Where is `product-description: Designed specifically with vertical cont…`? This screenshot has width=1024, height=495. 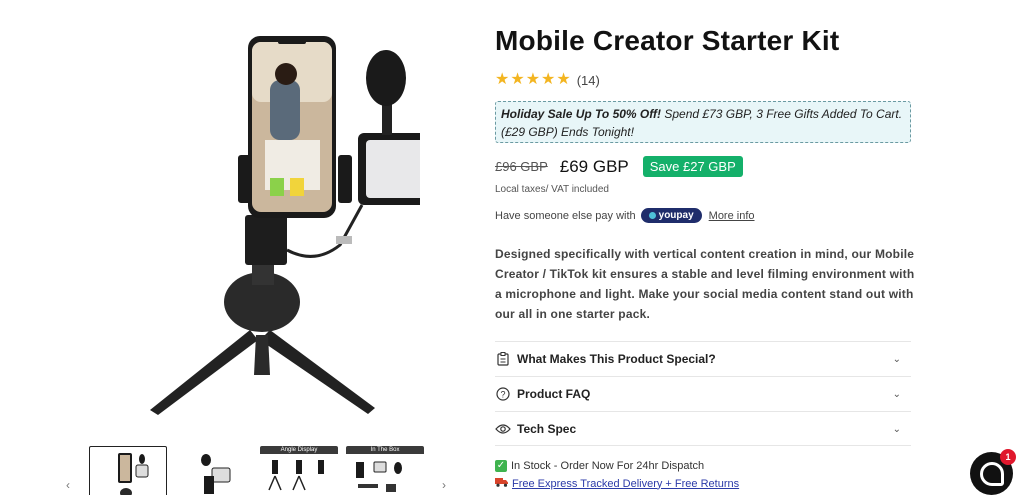 product-description: Designed specifically with vertical cont… is located at coordinates (705, 284).